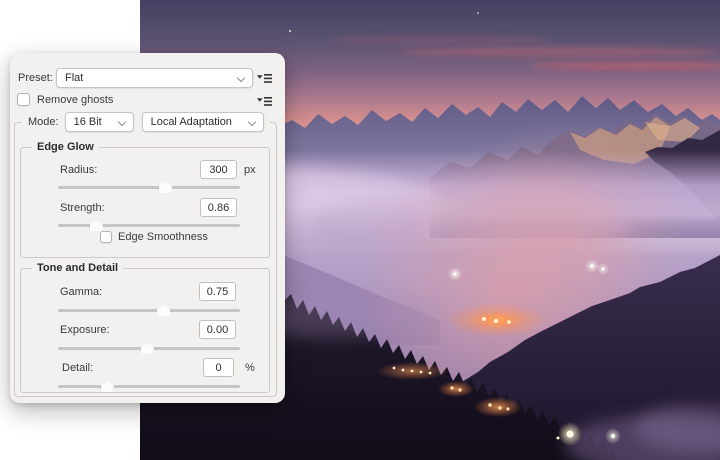 The height and width of the screenshot is (460, 720). What do you see at coordinates (164, 310) in the screenshot?
I see `gamma-slider-thumb` at bounding box center [164, 310].